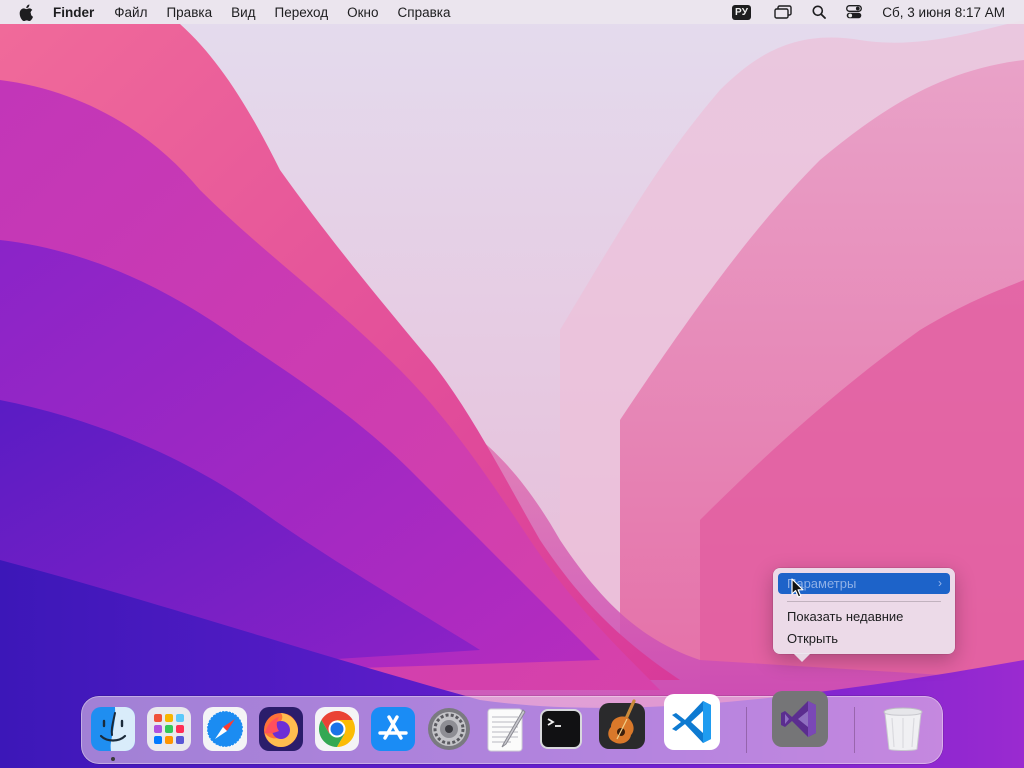 The image size is (1024, 768). I want to click on dock-trash, so click(903, 729).